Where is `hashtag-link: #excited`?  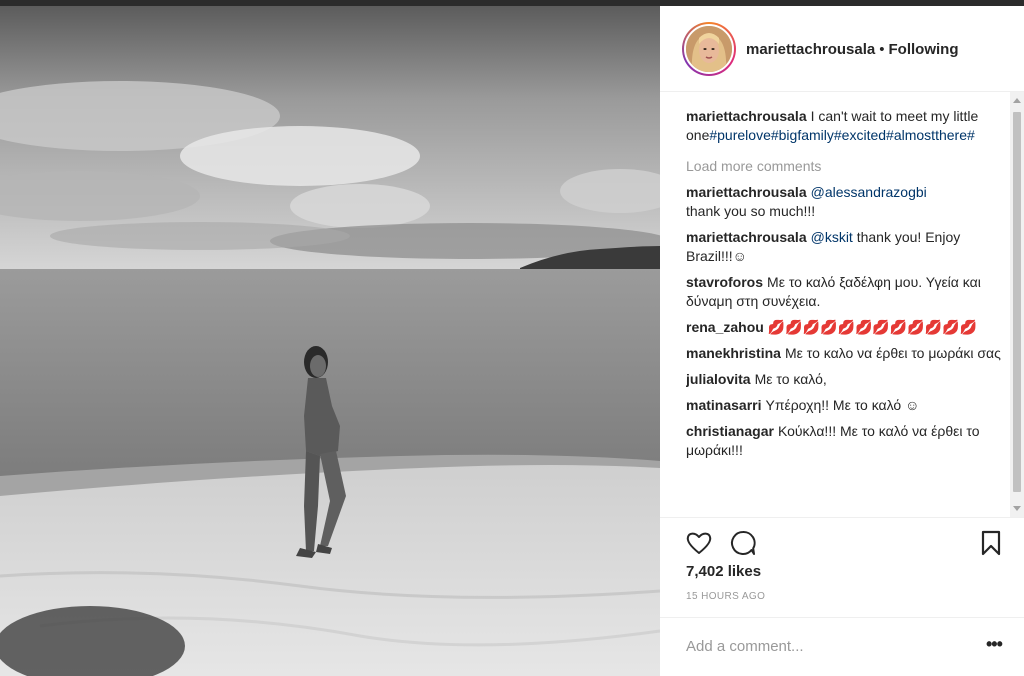
hashtag-link: #excited is located at coordinates (860, 135).